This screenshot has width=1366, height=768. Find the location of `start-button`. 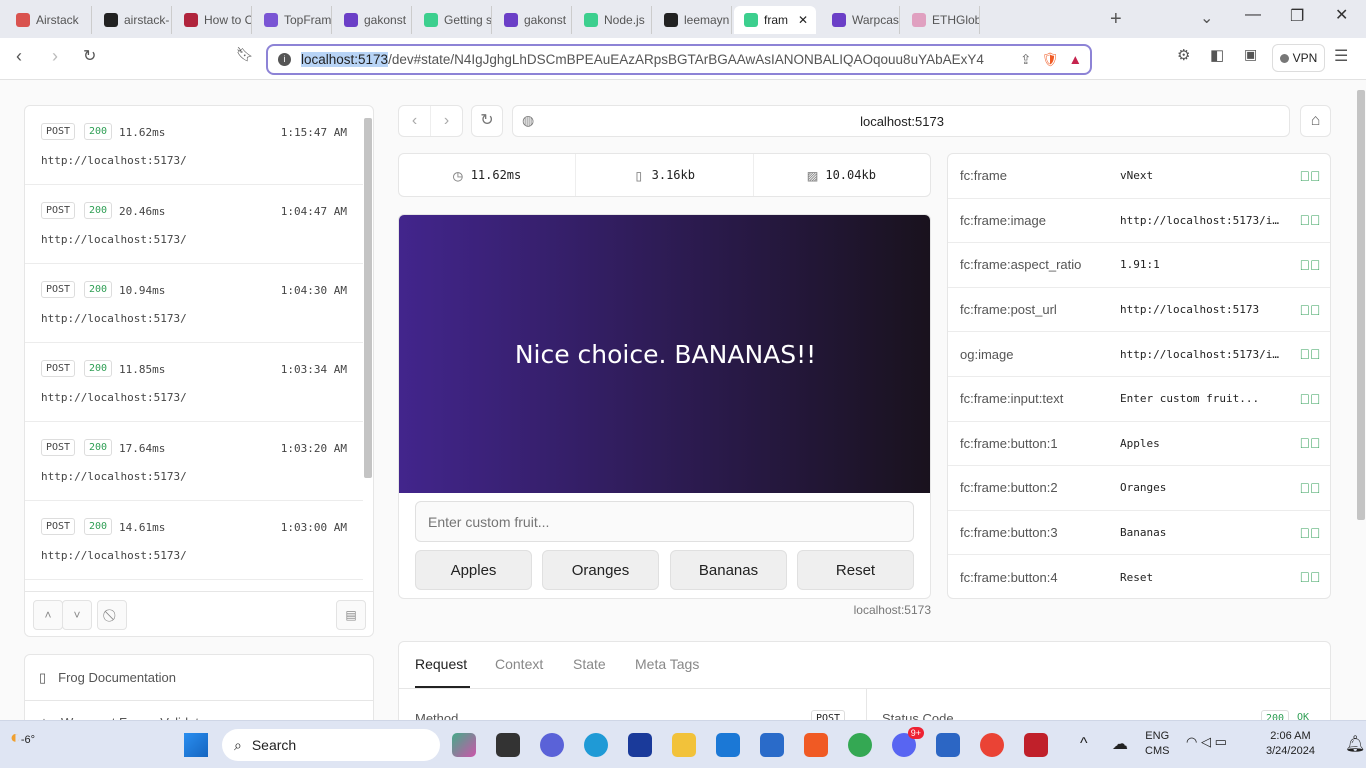

start-button is located at coordinates (196, 745).